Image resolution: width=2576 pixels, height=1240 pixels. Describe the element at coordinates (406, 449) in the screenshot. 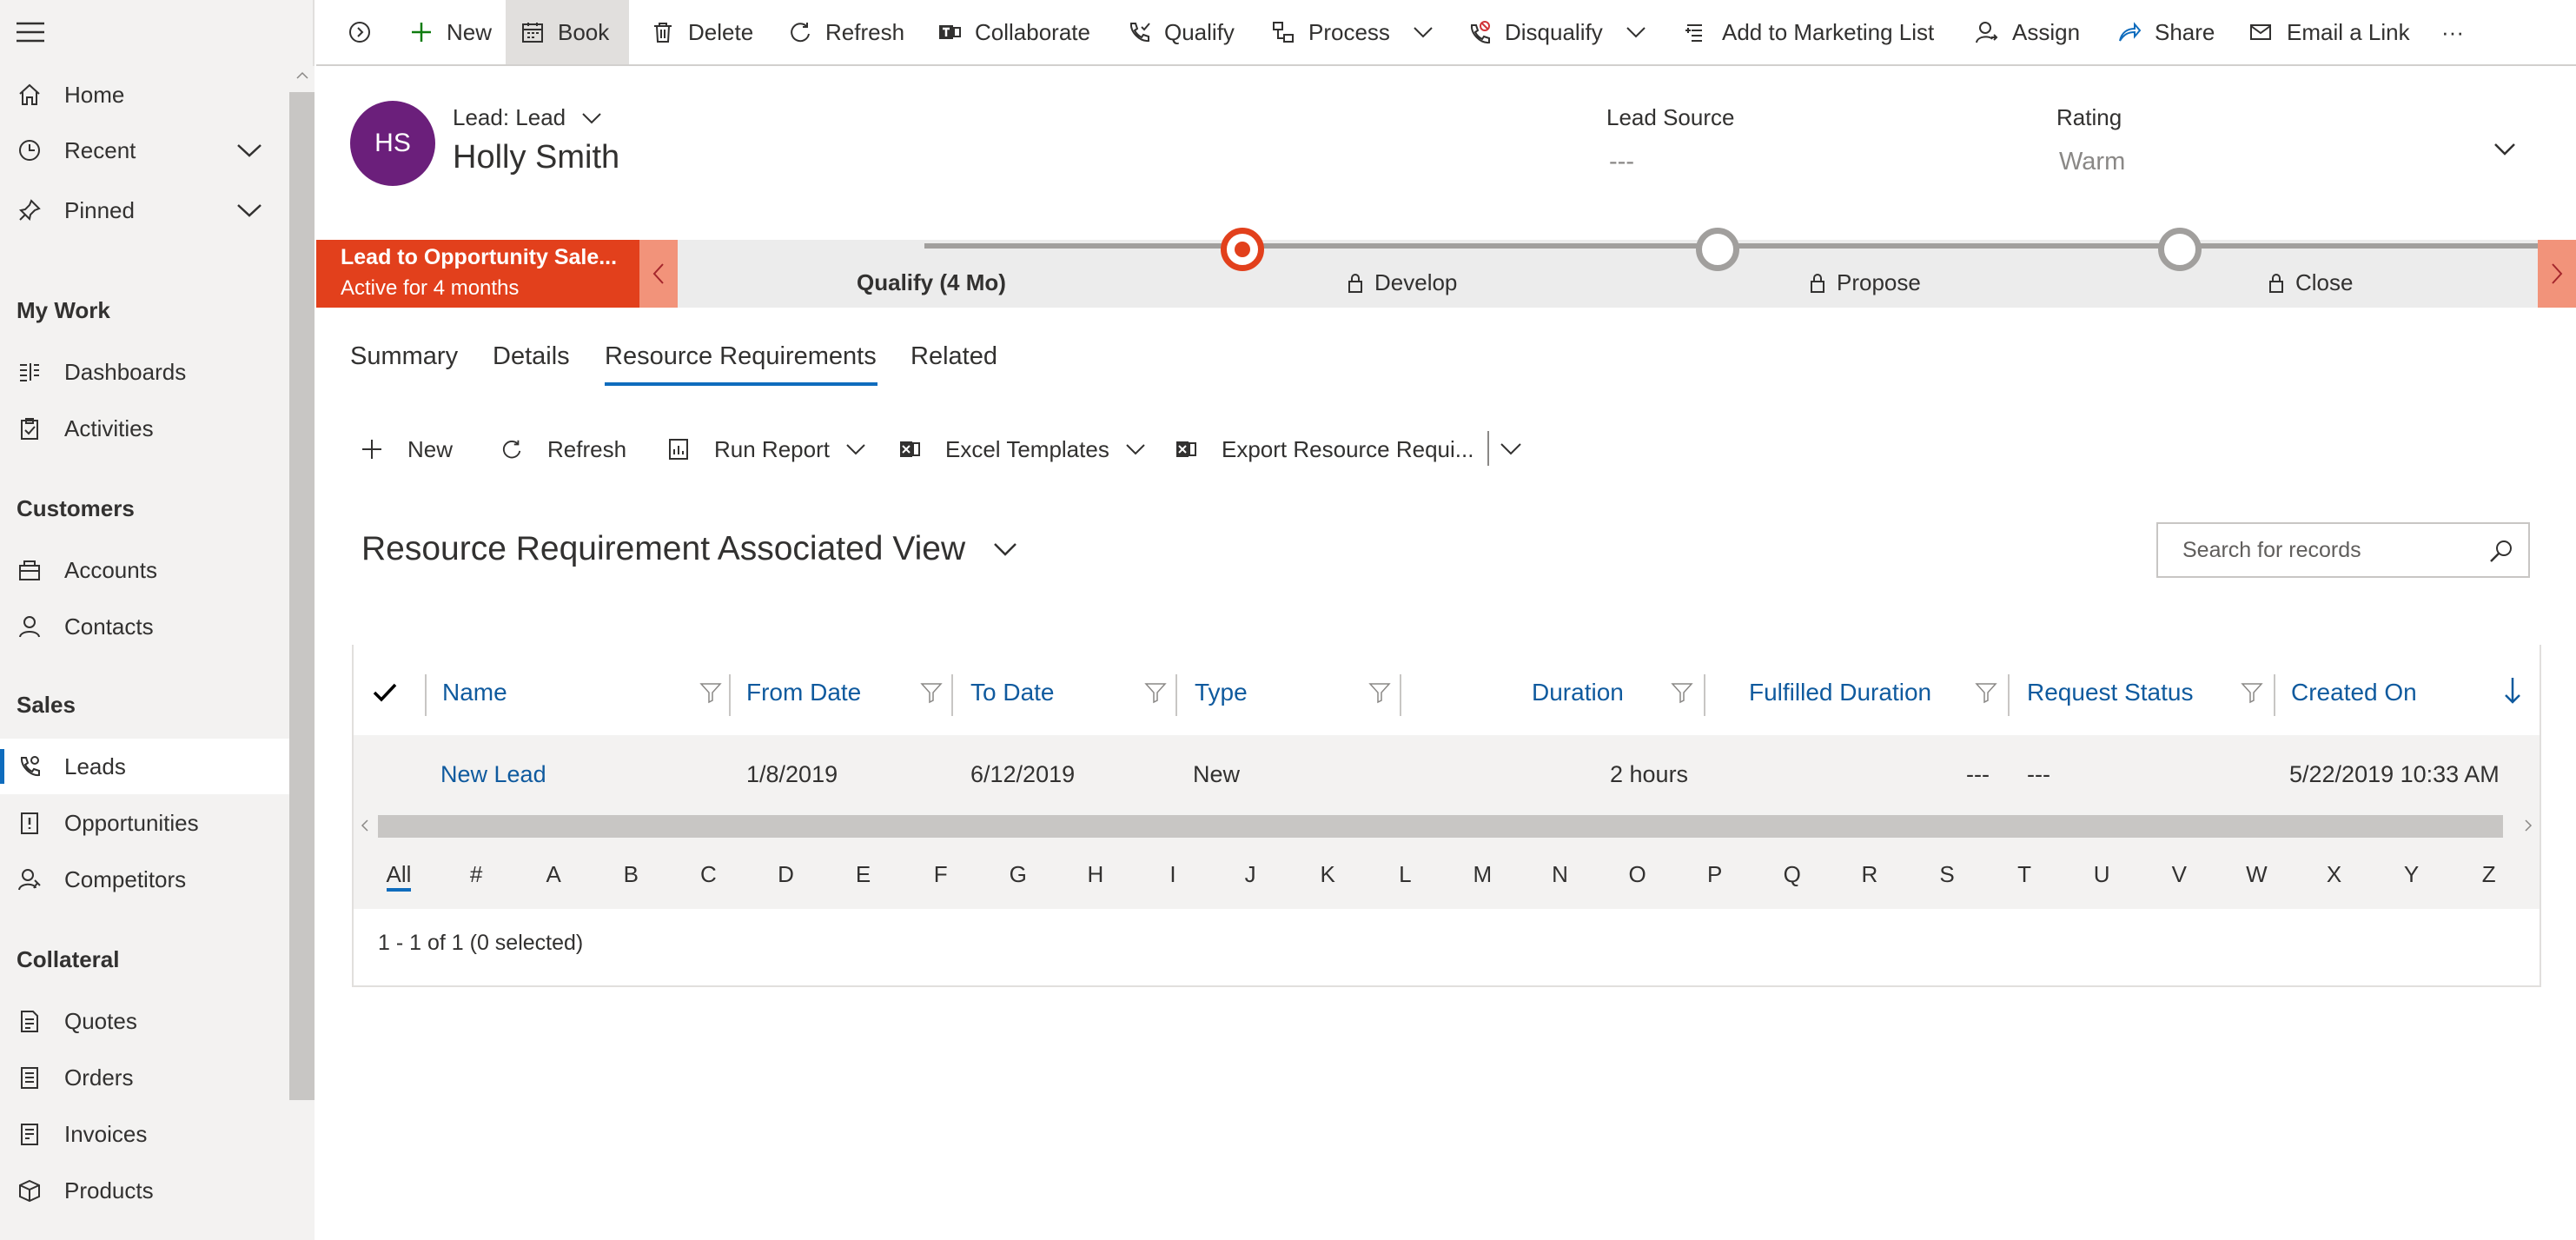

I see `subgrid-new-button: New` at that location.